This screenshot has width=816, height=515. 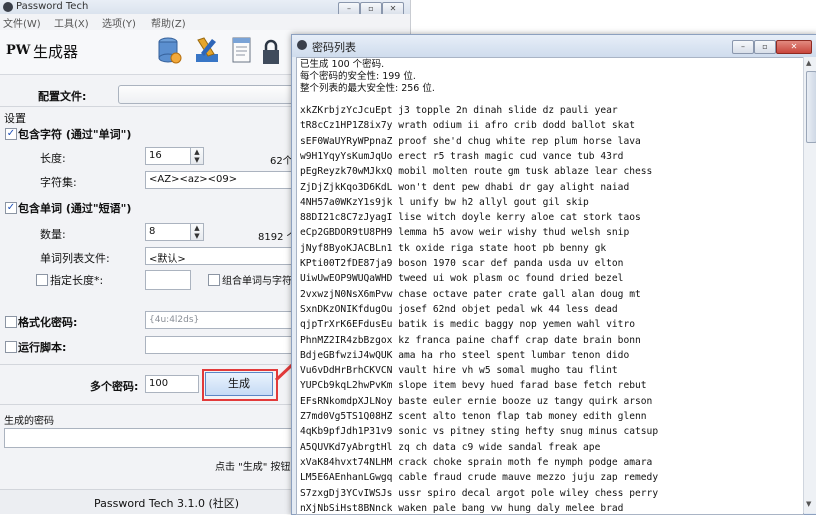 I want to click on length-label: 长度:, so click(x=53, y=158).